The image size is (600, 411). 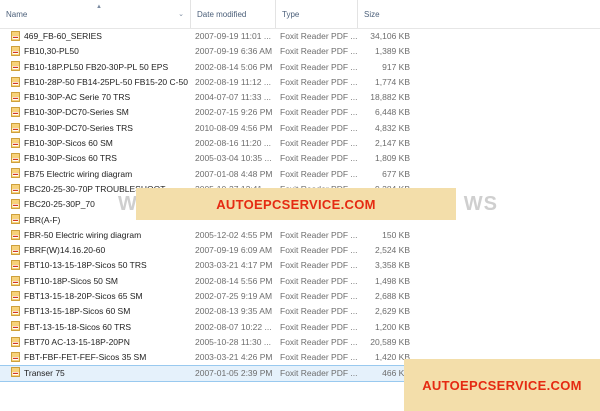 What do you see at coordinates (77, 341) in the screenshot?
I see `file-name: FBT70 AC-13-15-18P-20PN` at bounding box center [77, 341].